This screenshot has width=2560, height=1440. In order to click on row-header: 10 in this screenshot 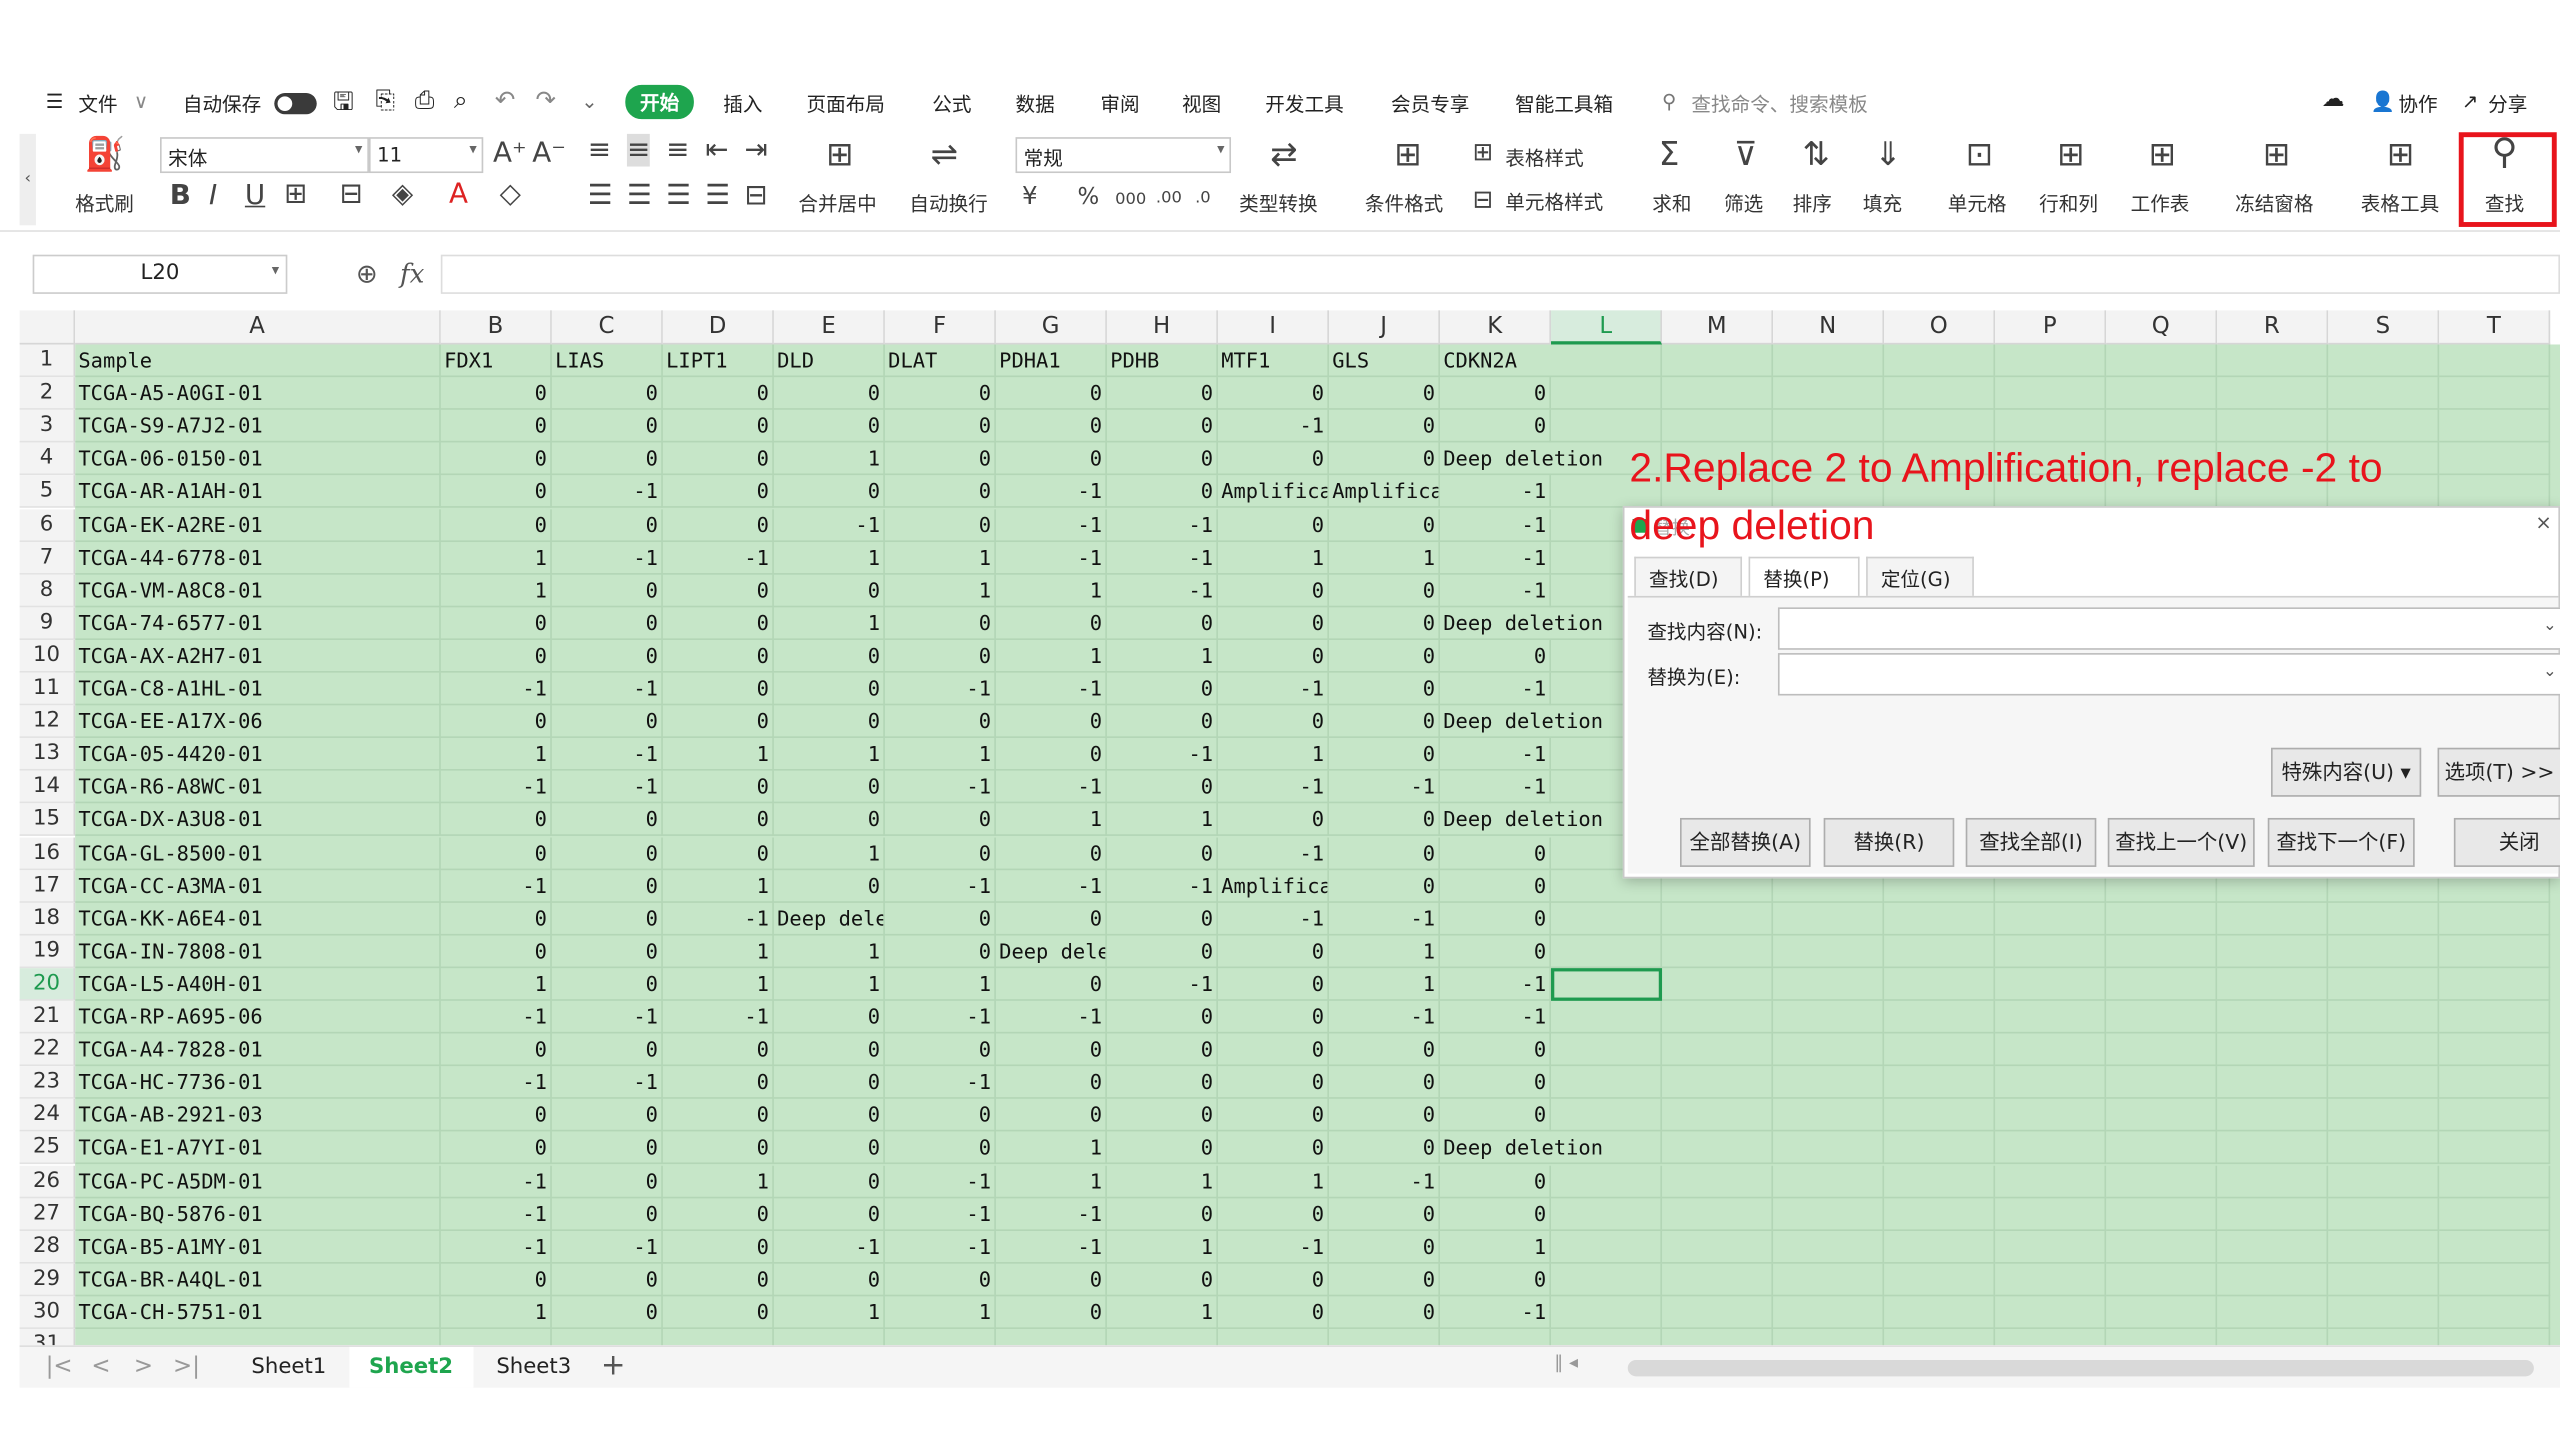, I will do `click(47, 656)`.